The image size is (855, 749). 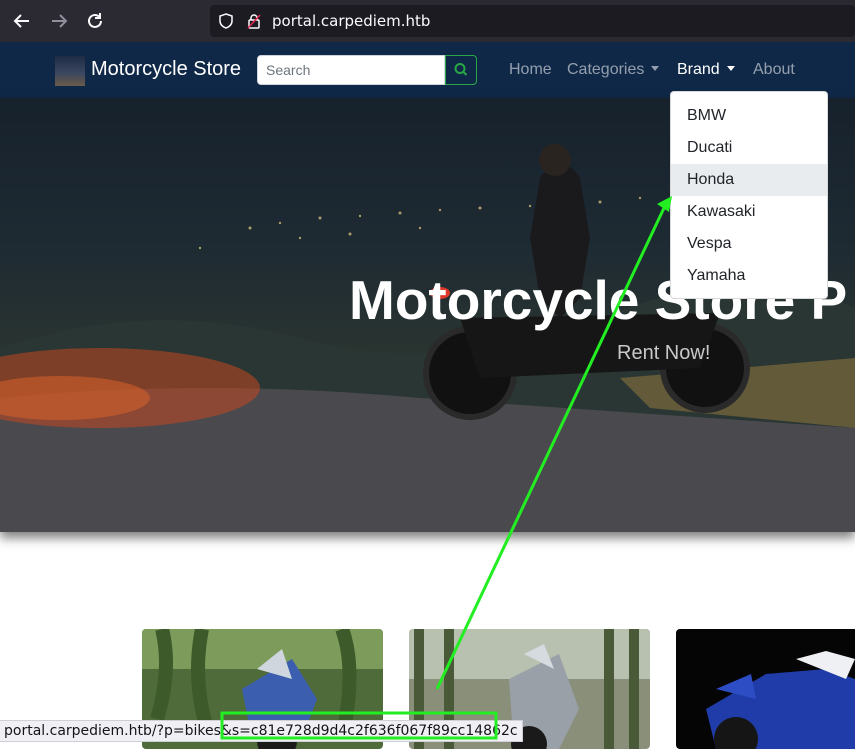 I want to click on browser-toolbar: portal.carpediem.htb, so click(x=427, y=21).